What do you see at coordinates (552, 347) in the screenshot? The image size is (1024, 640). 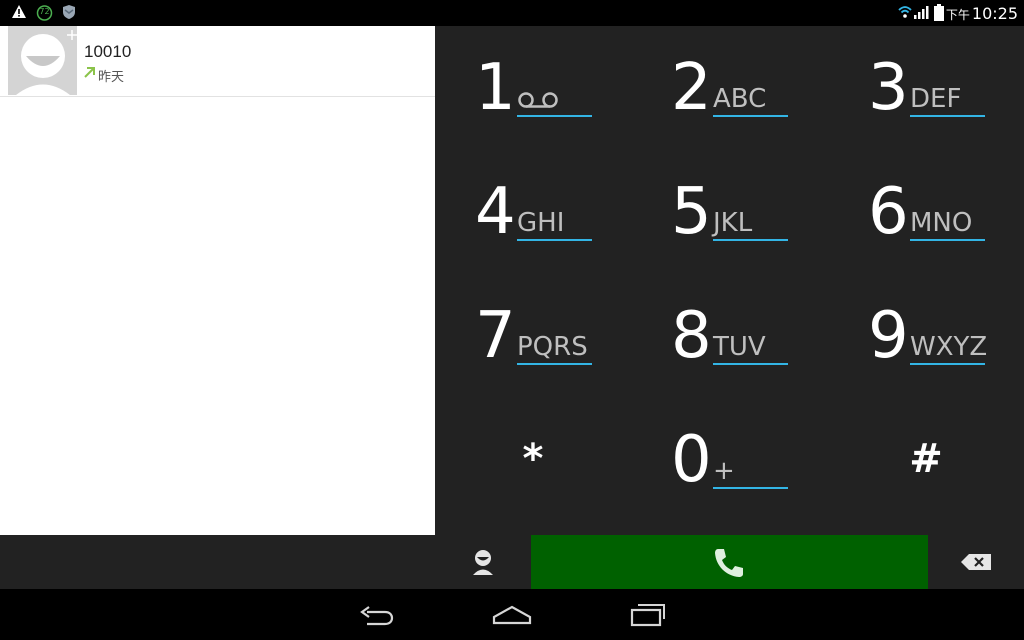 I see `key-letters: PQRS` at bounding box center [552, 347].